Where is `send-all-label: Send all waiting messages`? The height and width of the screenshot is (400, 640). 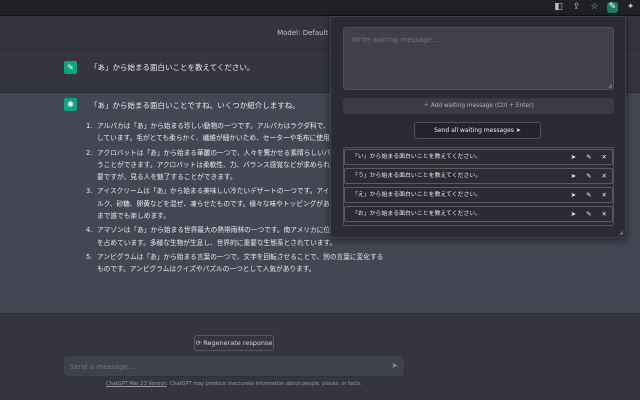
send-all-label: Send all waiting messages is located at coordinates (474, 130).